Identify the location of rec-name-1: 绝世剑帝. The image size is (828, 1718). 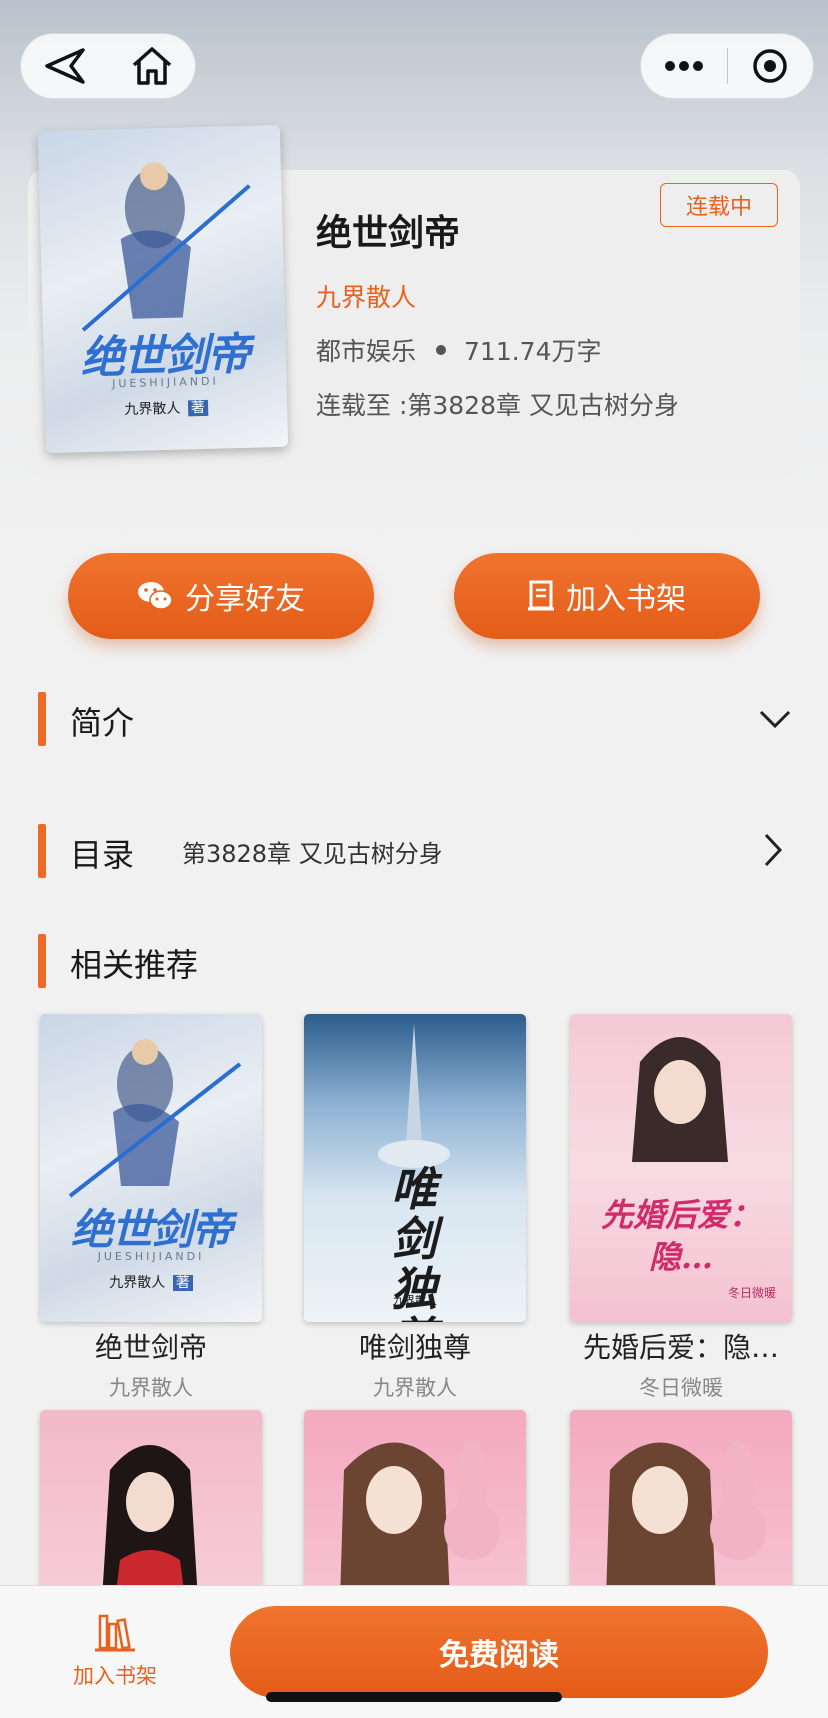
(151, 1346).